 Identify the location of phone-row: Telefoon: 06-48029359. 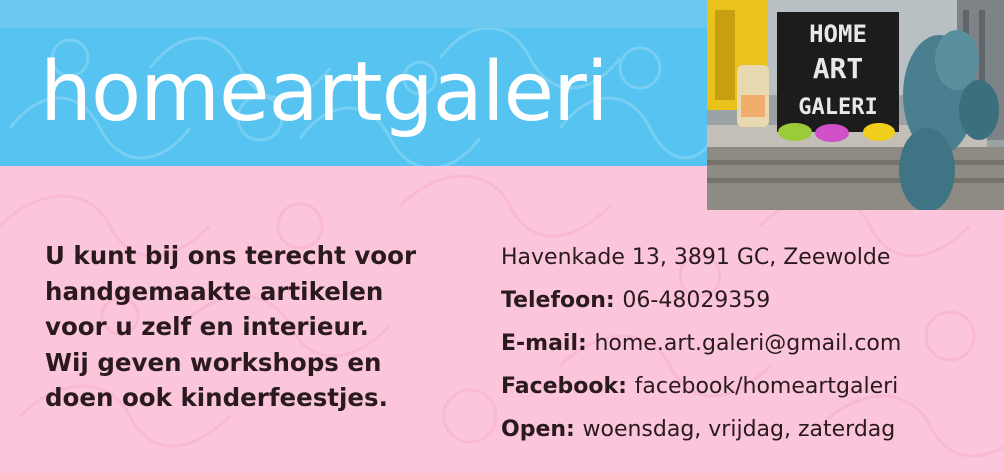
(701, 300).